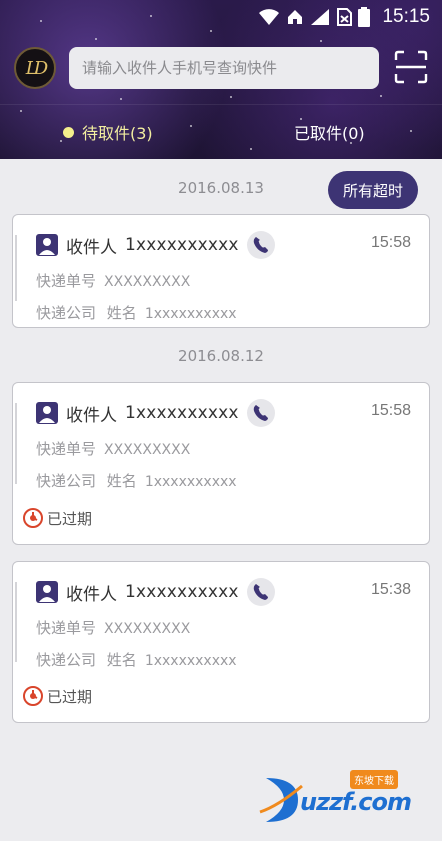  What do you see at coordinates (390, 589) in the screenshot?
I see `parcel-time: 15:38` at bounding box center [390, 589].